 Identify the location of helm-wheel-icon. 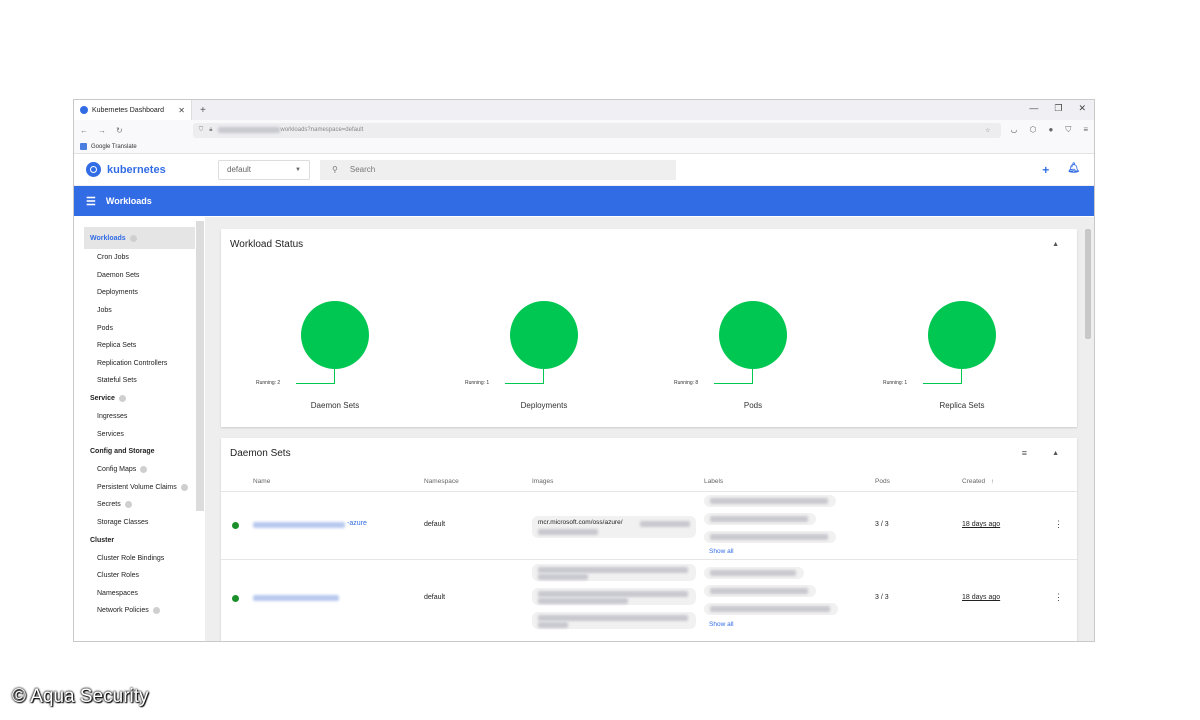
(93, 169).